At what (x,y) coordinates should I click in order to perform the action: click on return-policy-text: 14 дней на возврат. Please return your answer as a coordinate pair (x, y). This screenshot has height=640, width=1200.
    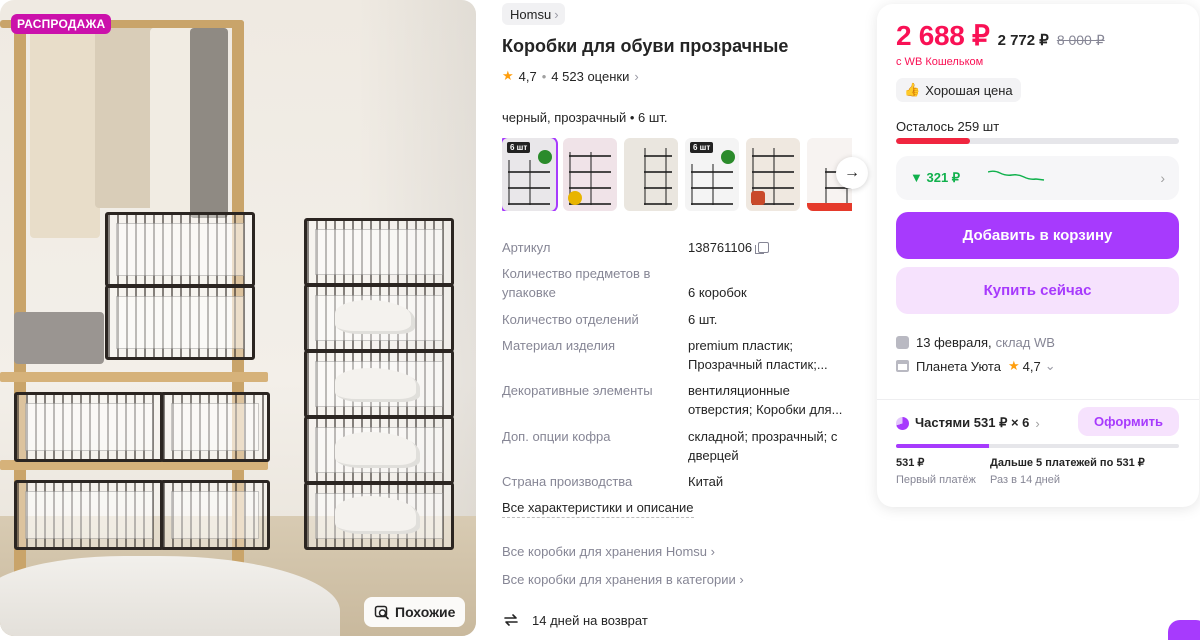
    Looking at the image, I should click on (590, 620).